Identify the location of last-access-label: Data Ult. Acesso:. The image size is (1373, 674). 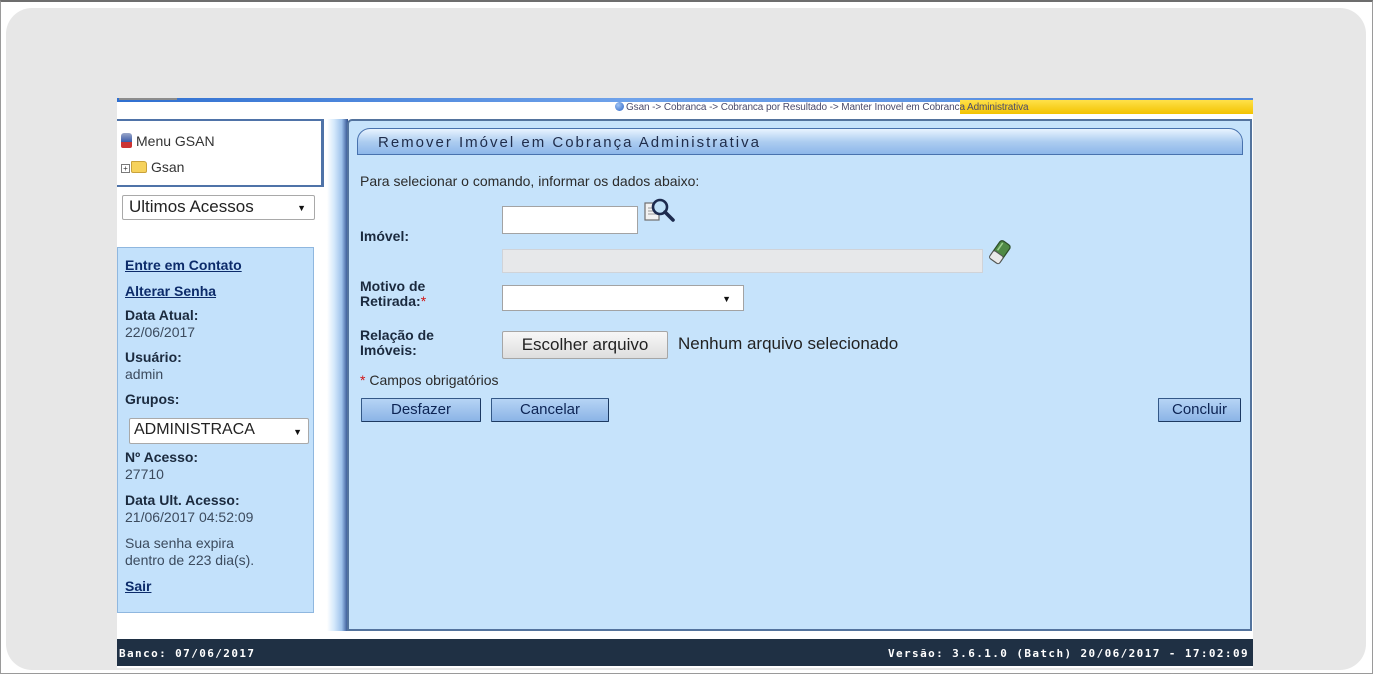
(182, 500).